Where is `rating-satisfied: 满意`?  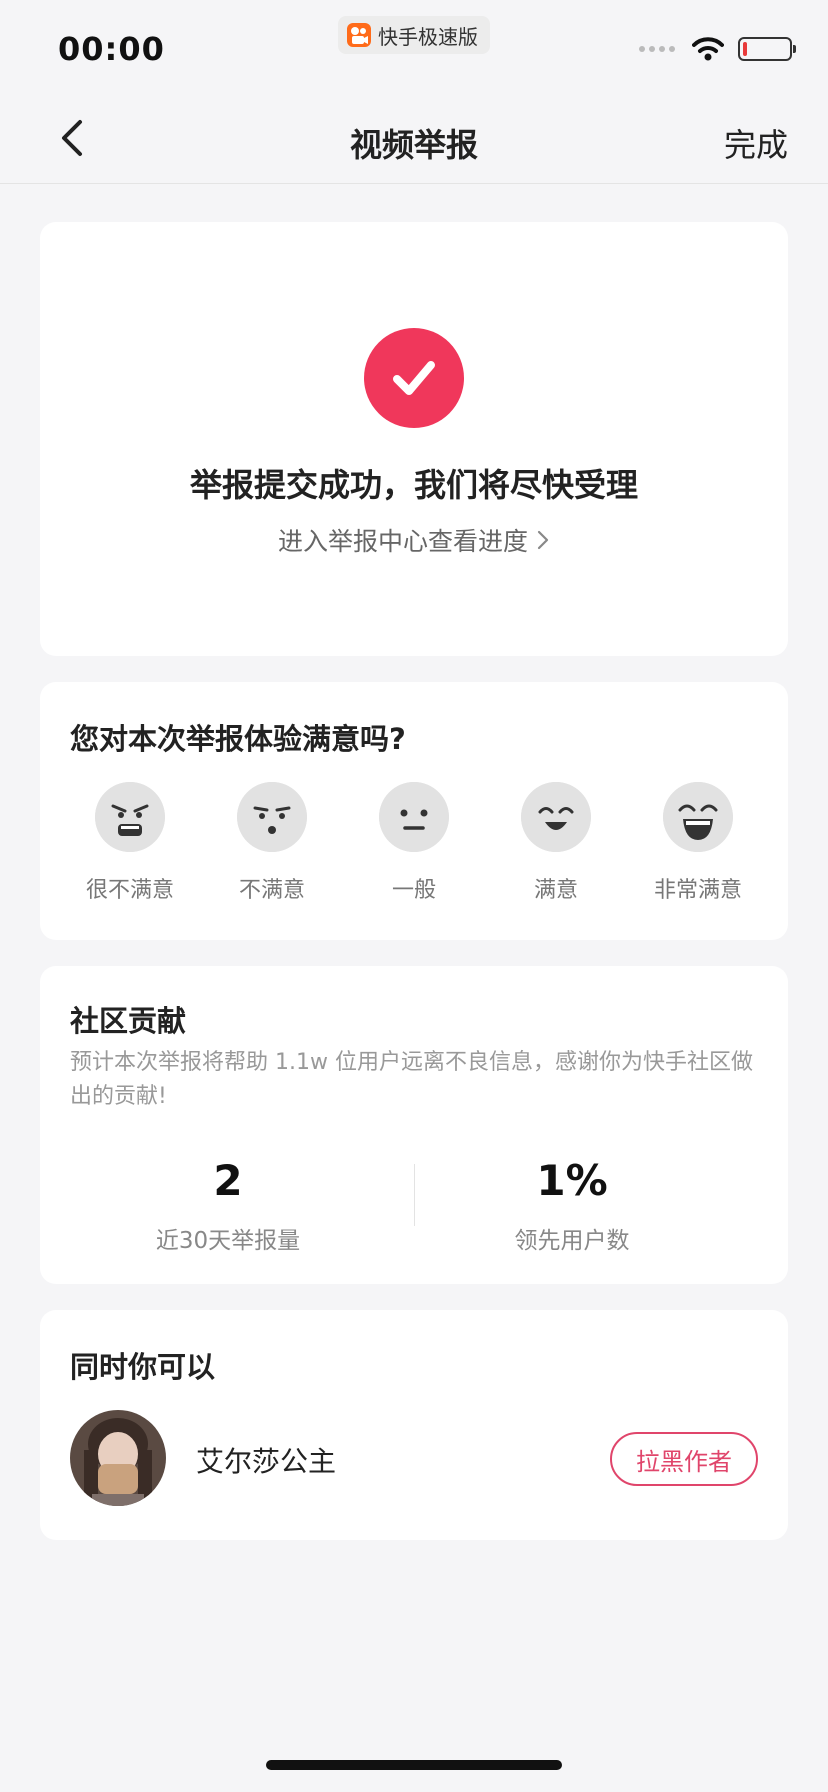 rating-satisfied: 满意 is located at coordinates (556, 843).